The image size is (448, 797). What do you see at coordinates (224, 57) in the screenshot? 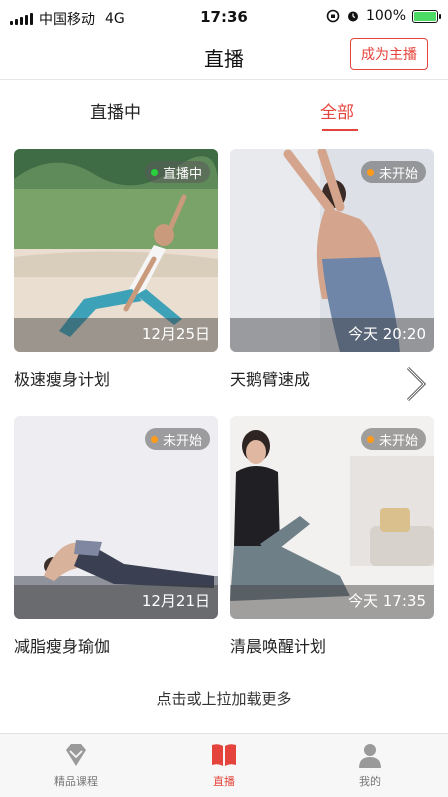
I see `nav-bar: 直播 成为主播` at bounding box center [224, 57].